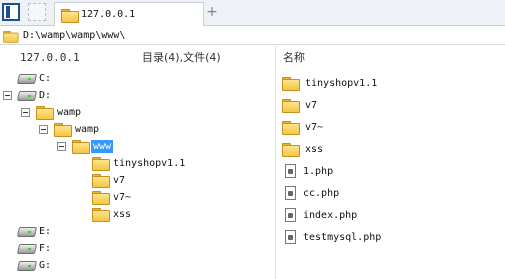 Image resolution: width=505 pixels, height=279 pixels. Describe the element at coordinates (311, 105) in the screenshot. I see `list-item-label: v7` at that location.